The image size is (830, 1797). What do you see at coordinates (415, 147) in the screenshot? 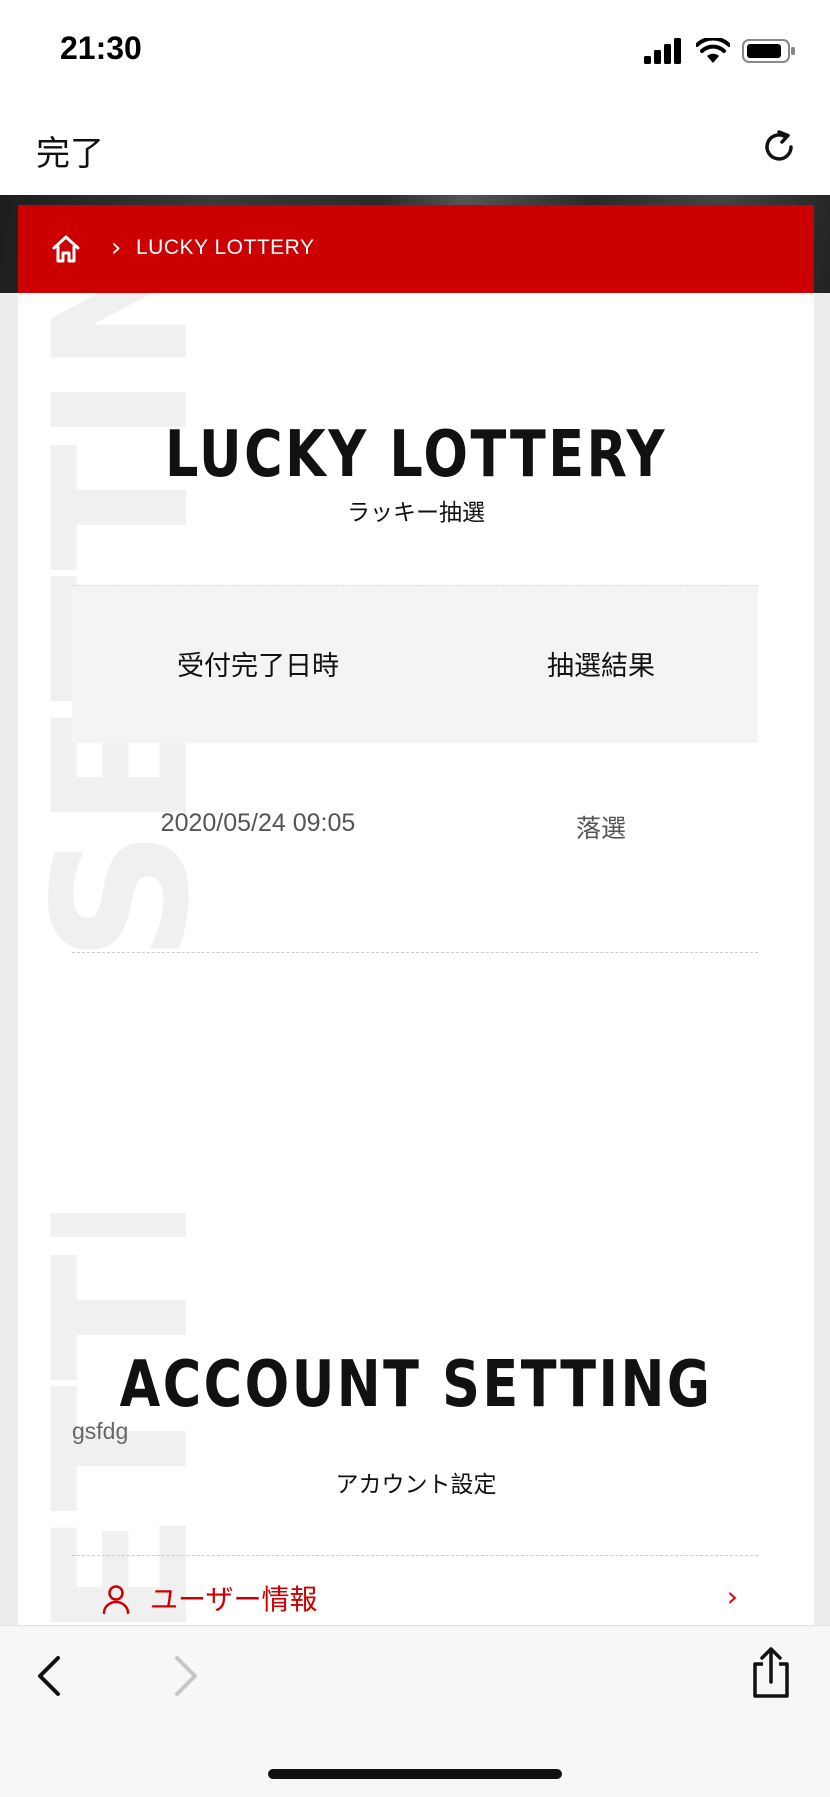
I see `browser-header: 完了` at bounding box center [415, 147].